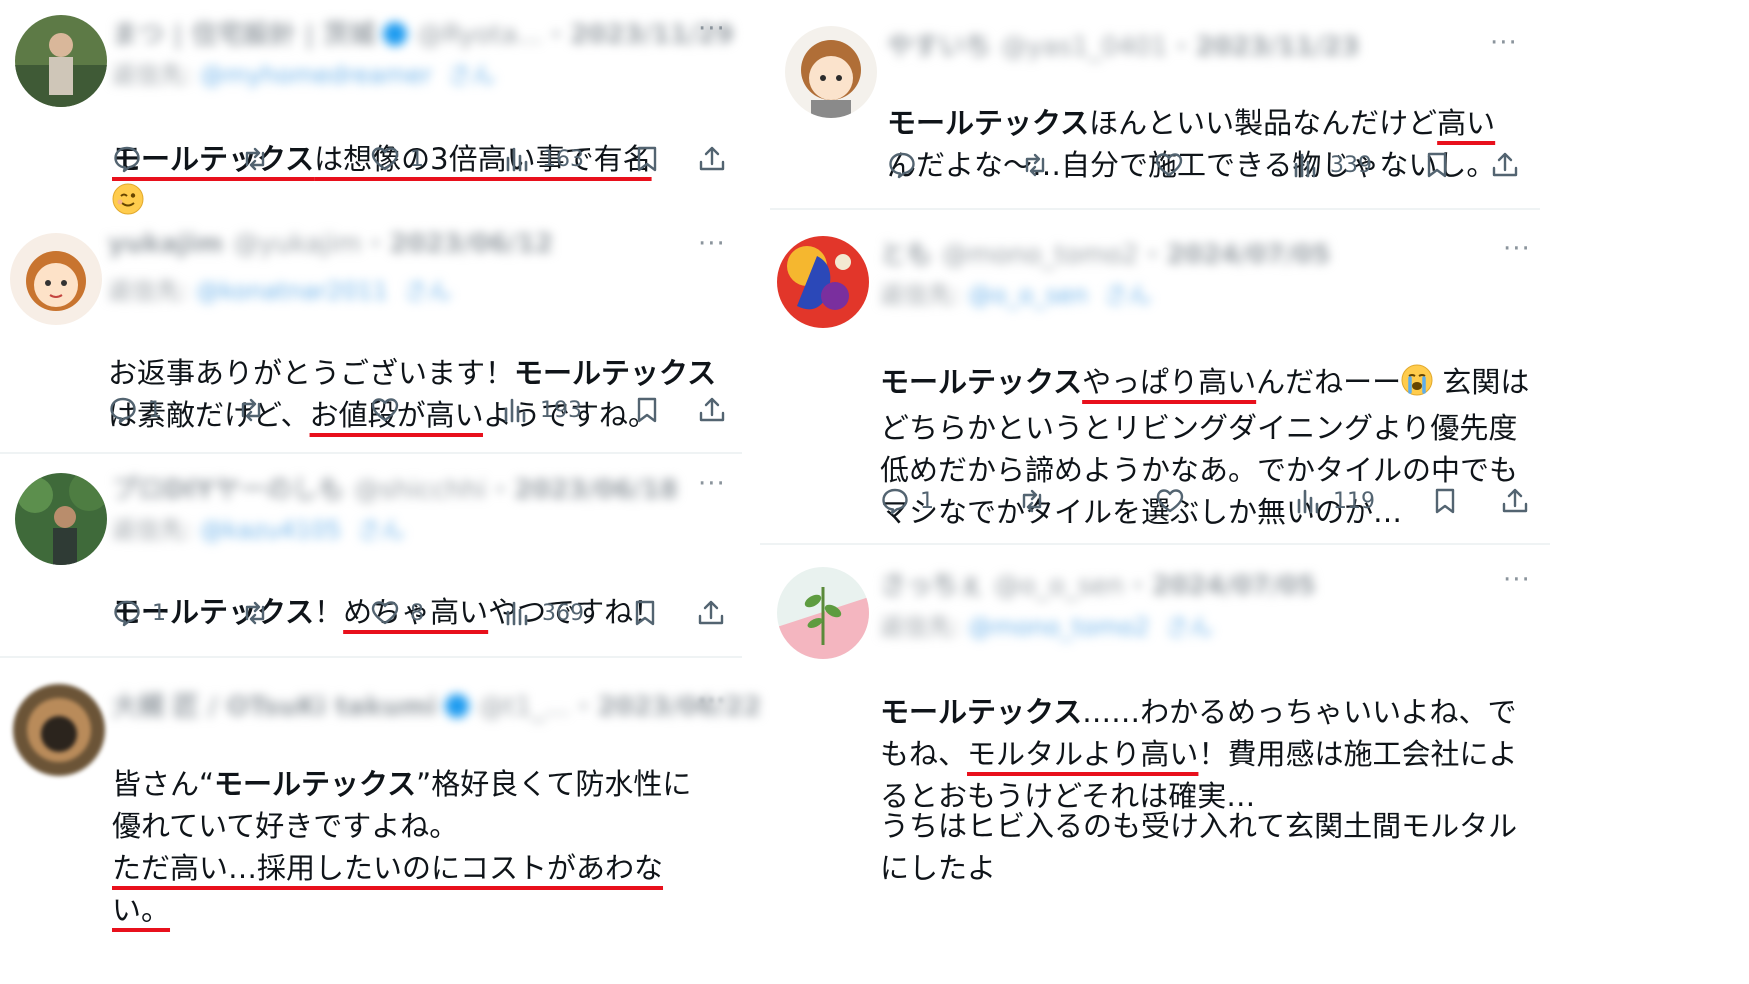 The width and height of the screenshot is (1749, 984). Describe the element at coordinates (596, 490) in the screenshot. I see `tweet-date: 2023/06/18` at that location.